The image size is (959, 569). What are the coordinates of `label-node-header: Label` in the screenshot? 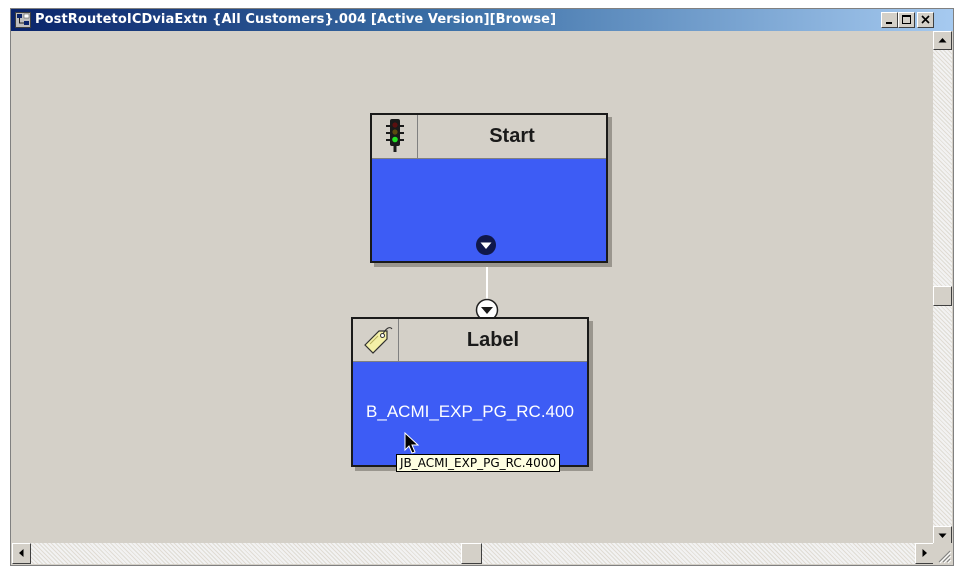 It's located at (470, 340).